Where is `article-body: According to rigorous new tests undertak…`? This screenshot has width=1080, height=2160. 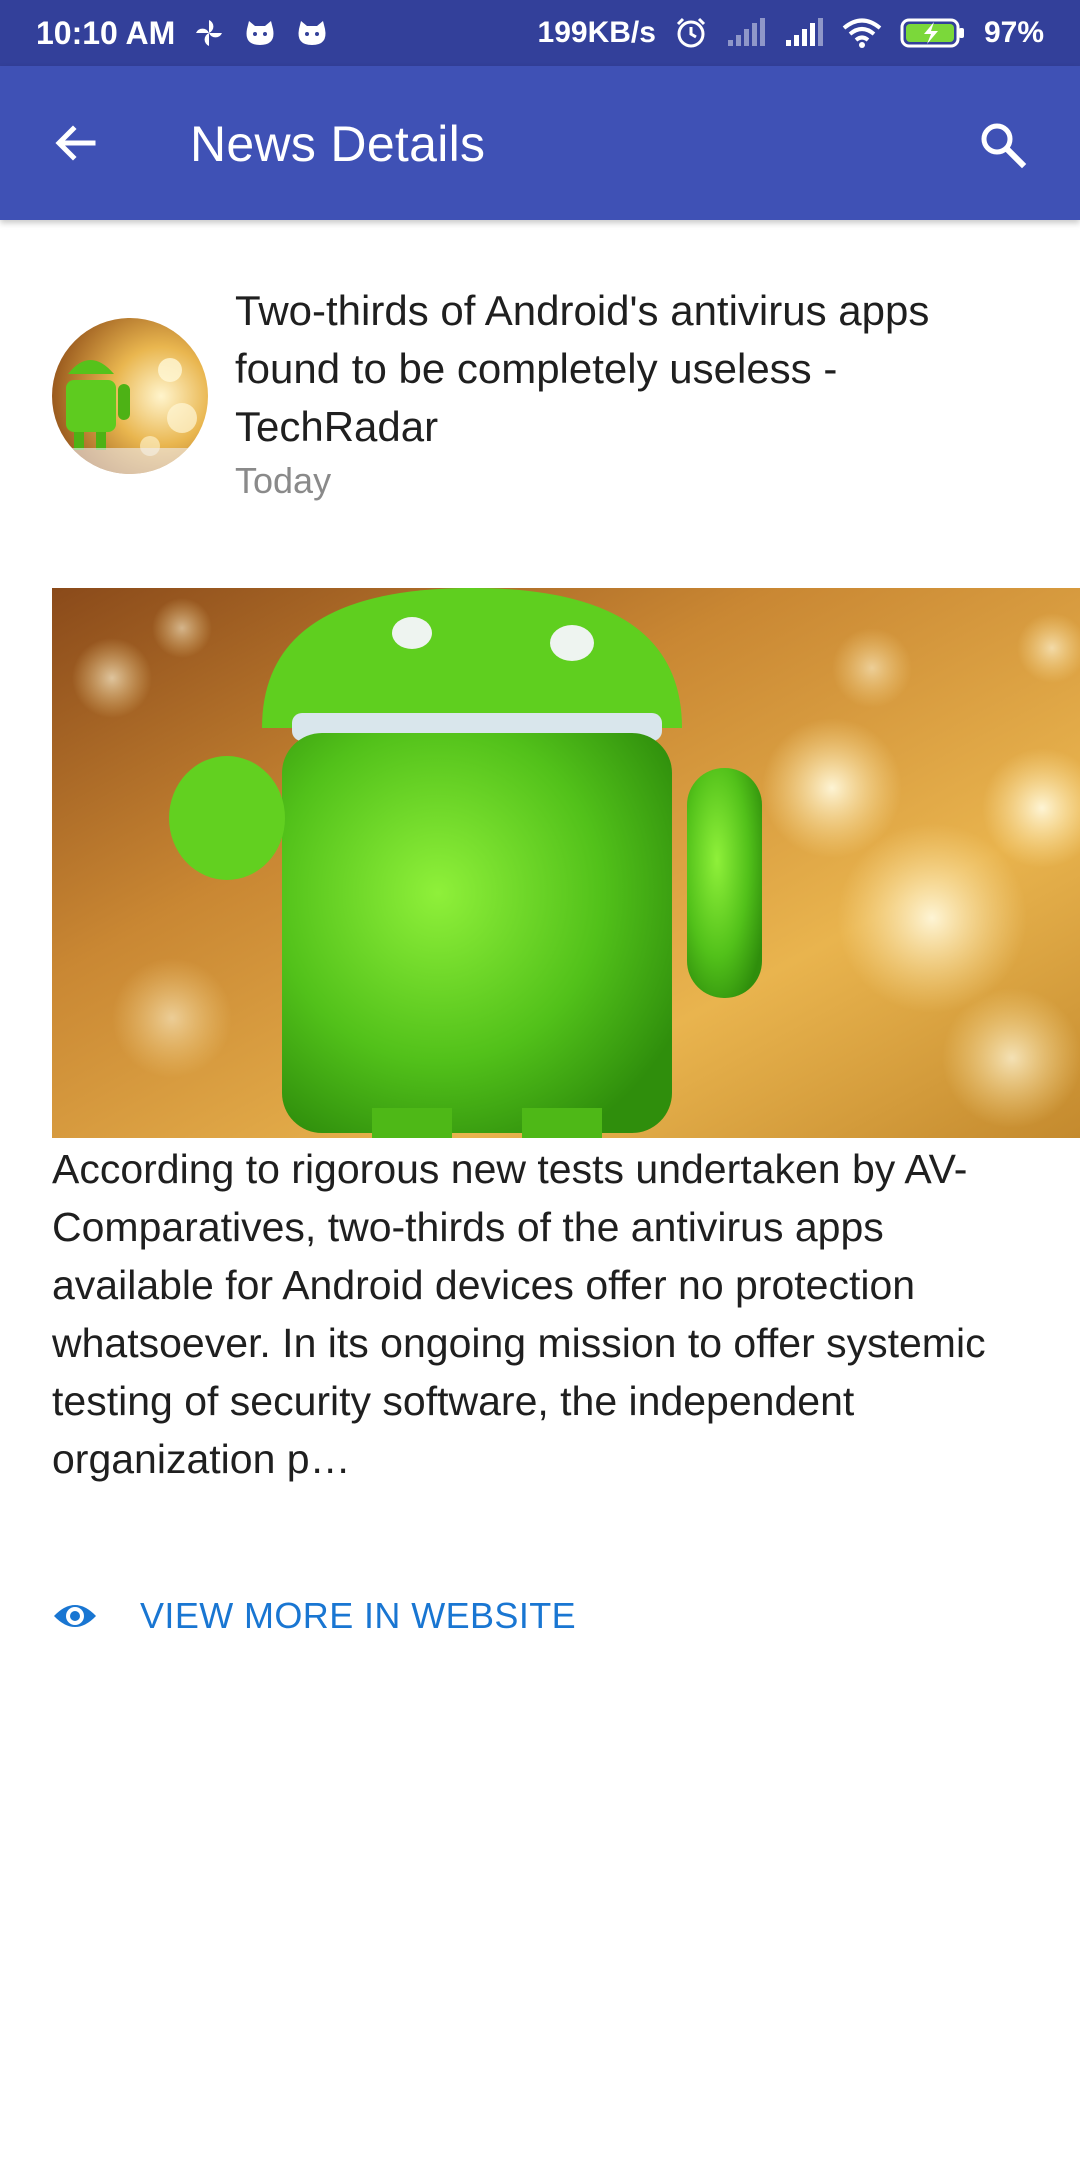 article-body: According to rigorous new tests undertak… is located at coordinates (519, 1314).